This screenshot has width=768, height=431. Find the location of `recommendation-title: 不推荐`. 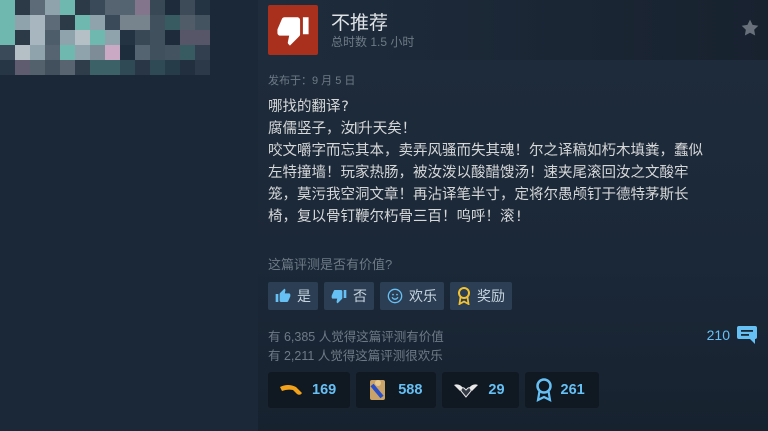

recommendation-title: 不推荐 is located at coordinates (360, 23).